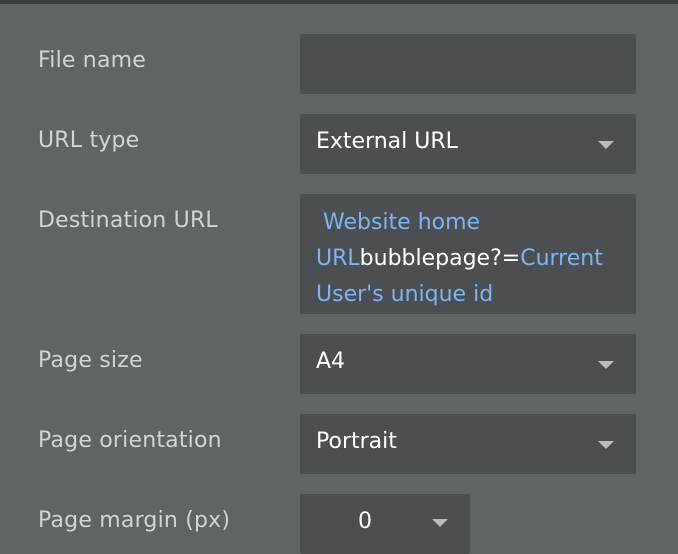  I want to click on page-size-label: Page size, so click(90, 360).